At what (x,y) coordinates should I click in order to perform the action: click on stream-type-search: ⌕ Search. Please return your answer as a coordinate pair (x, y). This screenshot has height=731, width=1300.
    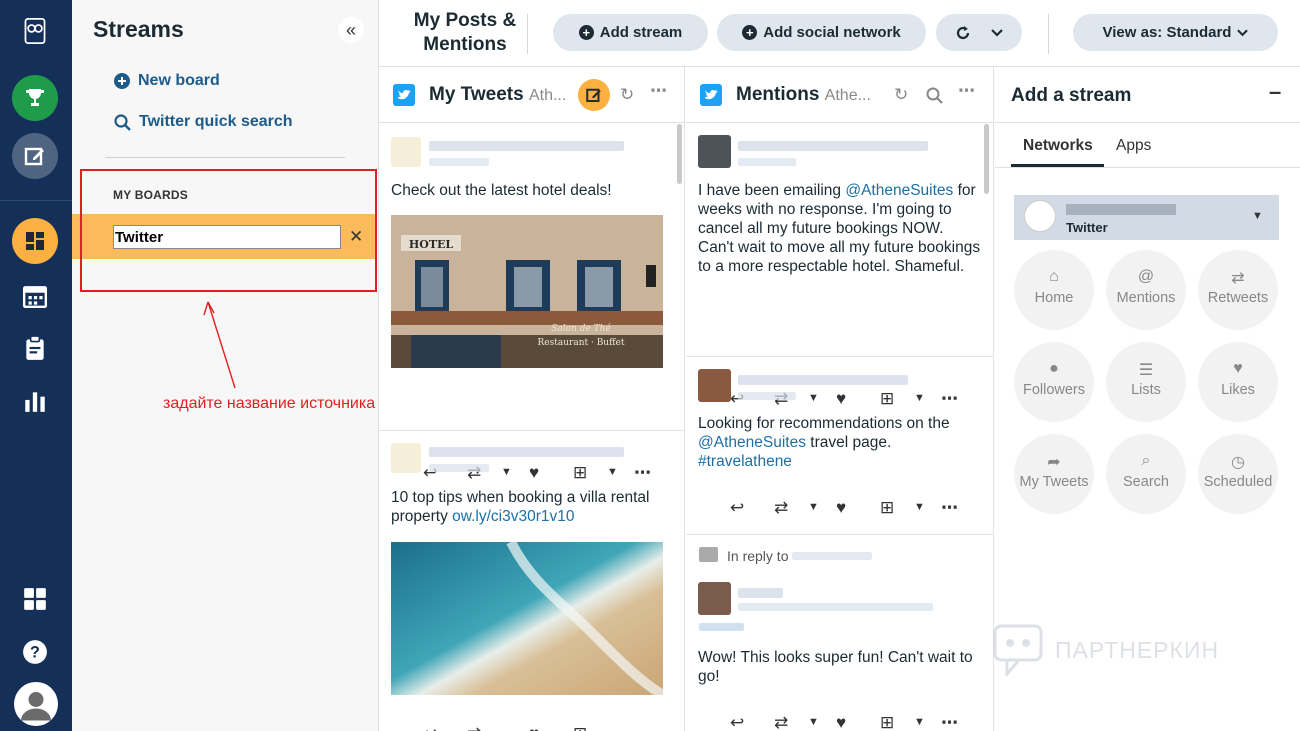
    Looking at the image, I should click on (1146, 474).